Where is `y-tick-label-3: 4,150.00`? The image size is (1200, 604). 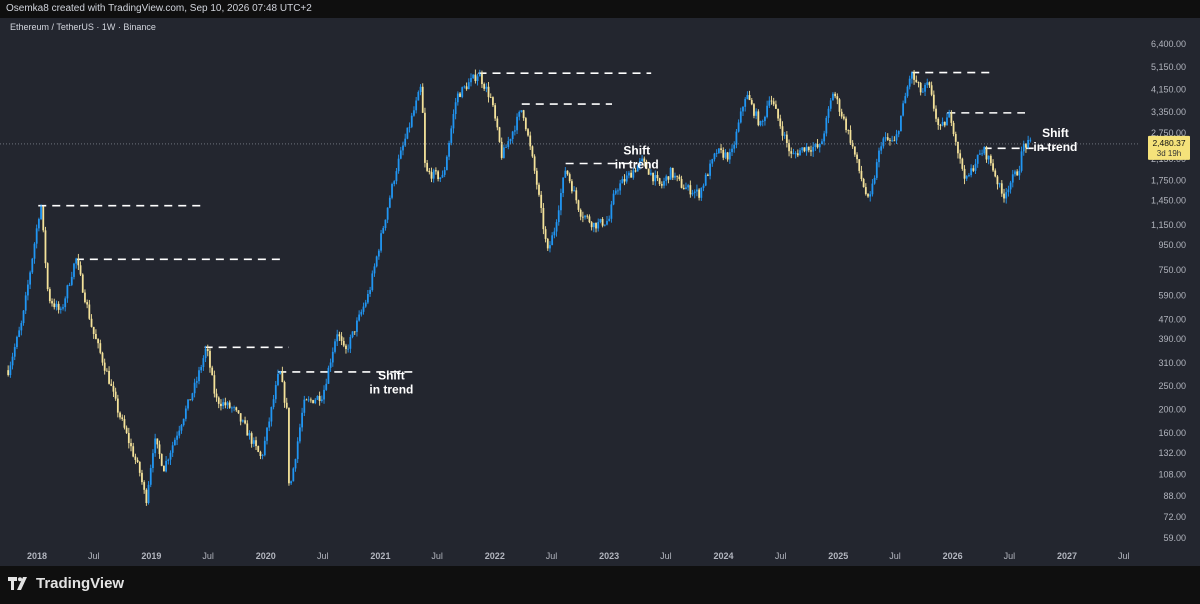
y-tick-label-3: 4,150.00 is located at coordinates (1168, 90).